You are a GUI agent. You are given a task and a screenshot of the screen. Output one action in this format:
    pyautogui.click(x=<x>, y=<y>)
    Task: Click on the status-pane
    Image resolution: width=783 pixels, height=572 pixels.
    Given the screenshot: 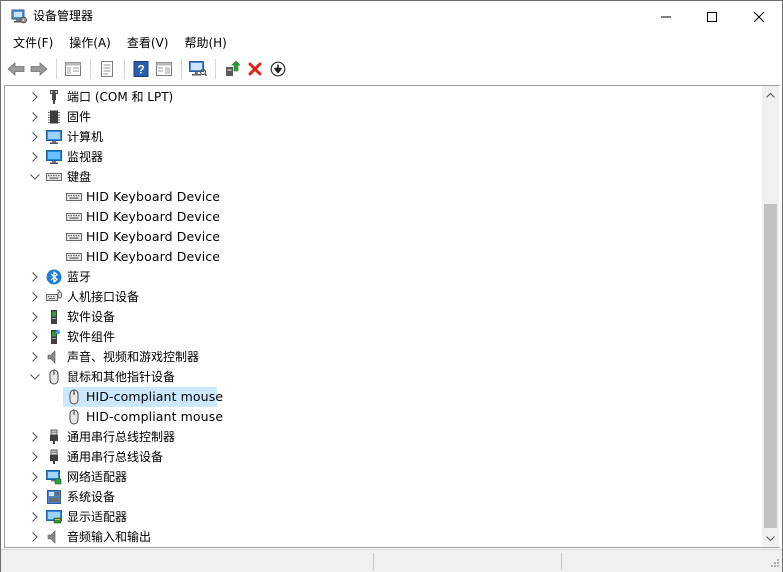 What is the action you would take?
    pyautogui.click(x=561, y=561)
    